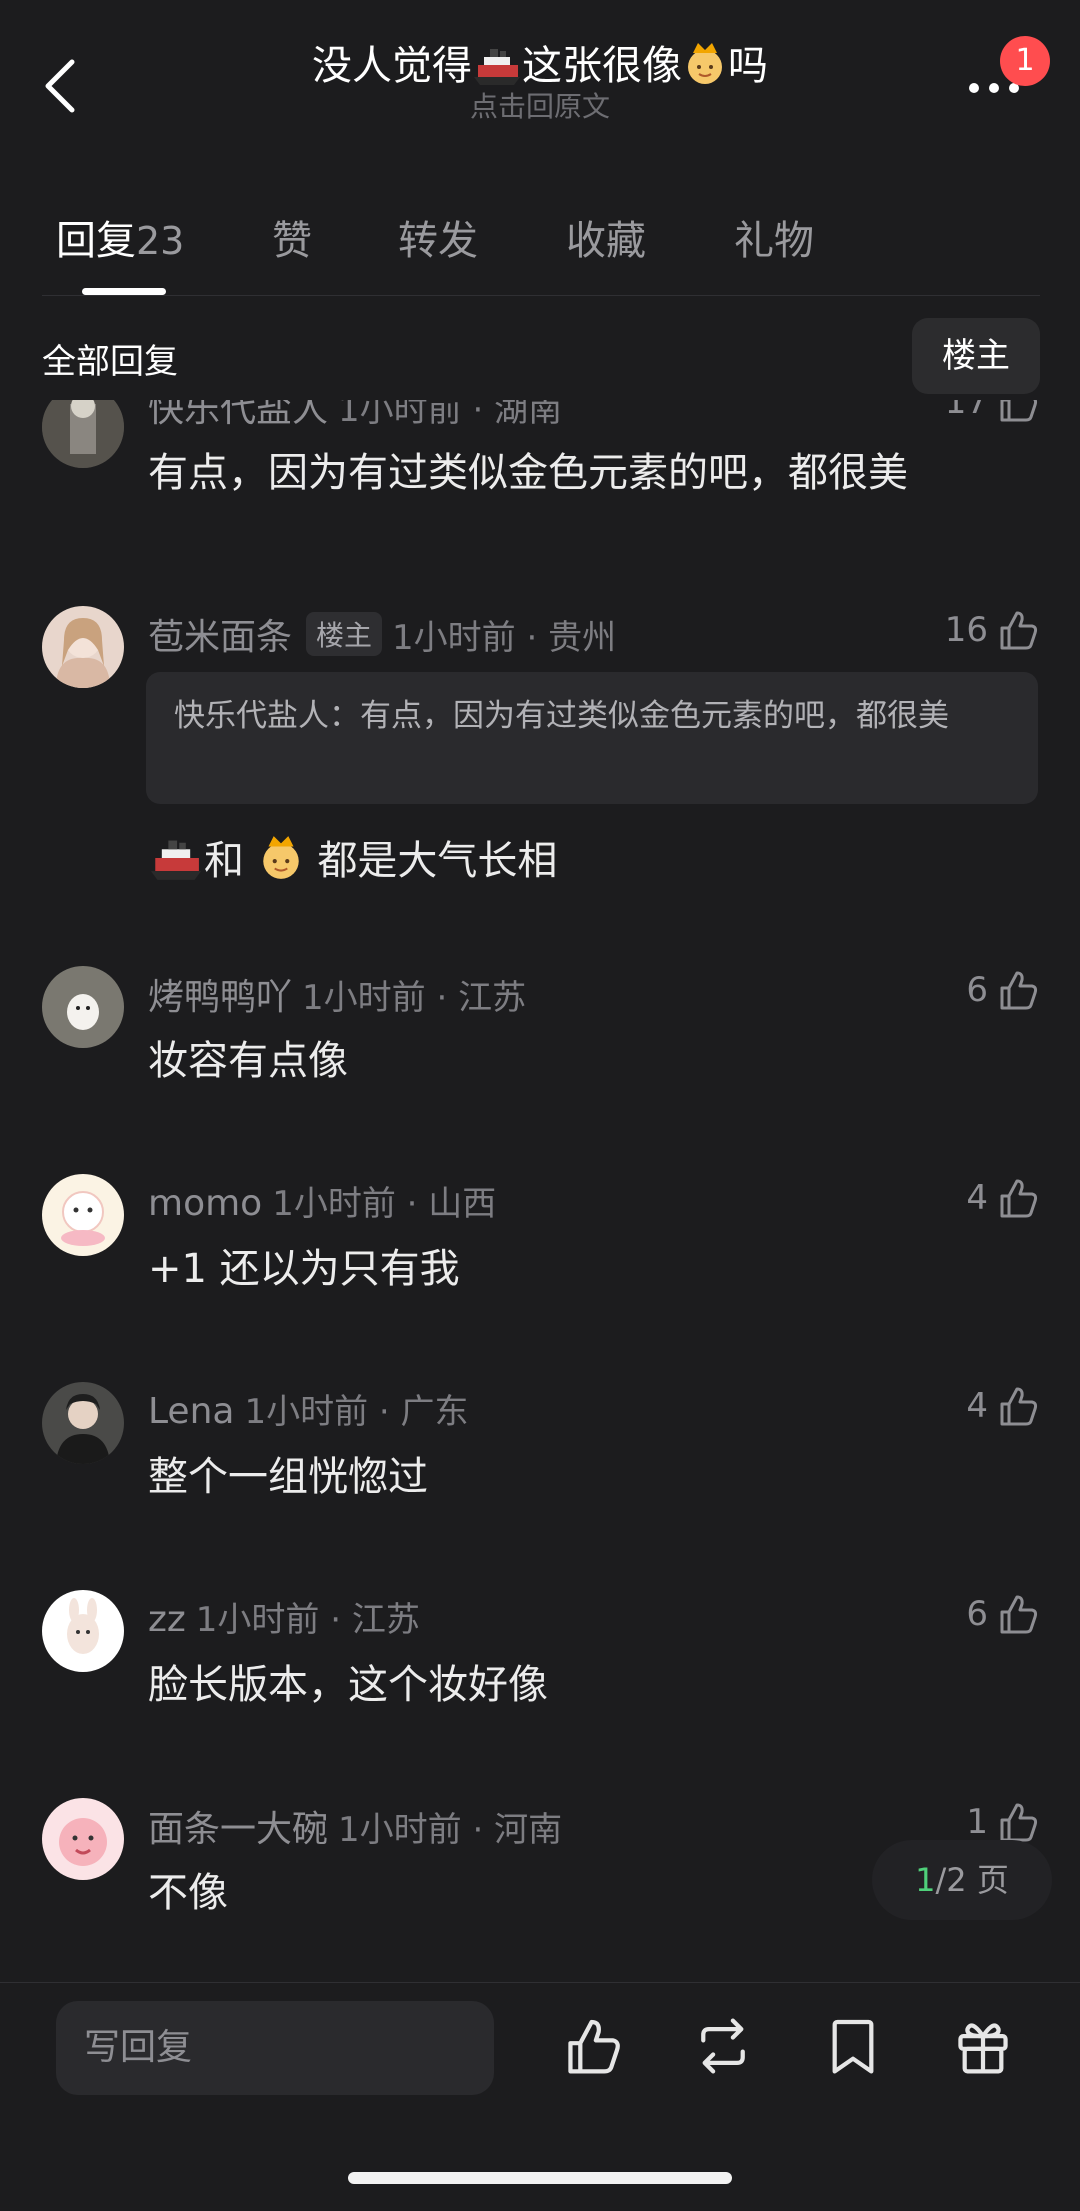 The image size is (1080, 2211). What do you see at coordinates (160, 241) in the screenshot?
I see `reply-count: 23` at bounding box center [160, 241].